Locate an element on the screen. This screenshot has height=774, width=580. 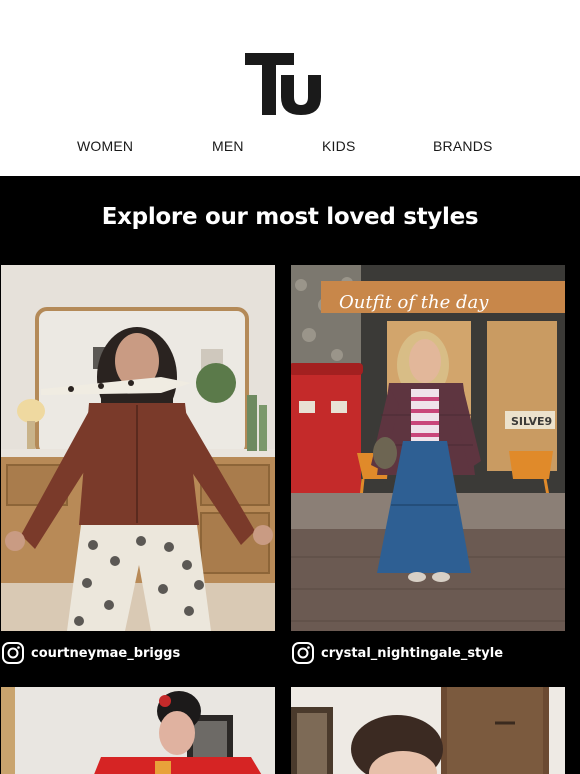
nav-item-brands: BRANDS is located at coordinates (463, 146).